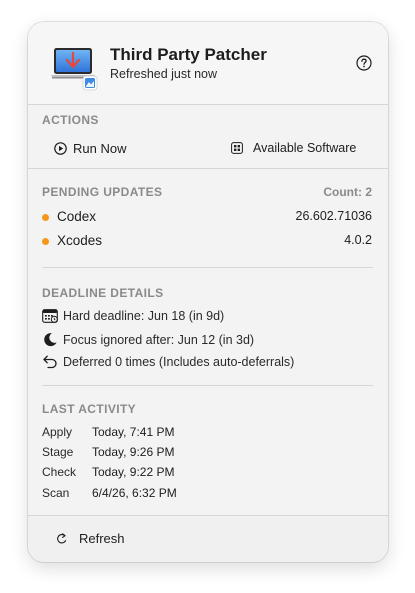 This screenshot has width=415, height=593. I want to click on update-name: Xcodes, so click(80, 240).